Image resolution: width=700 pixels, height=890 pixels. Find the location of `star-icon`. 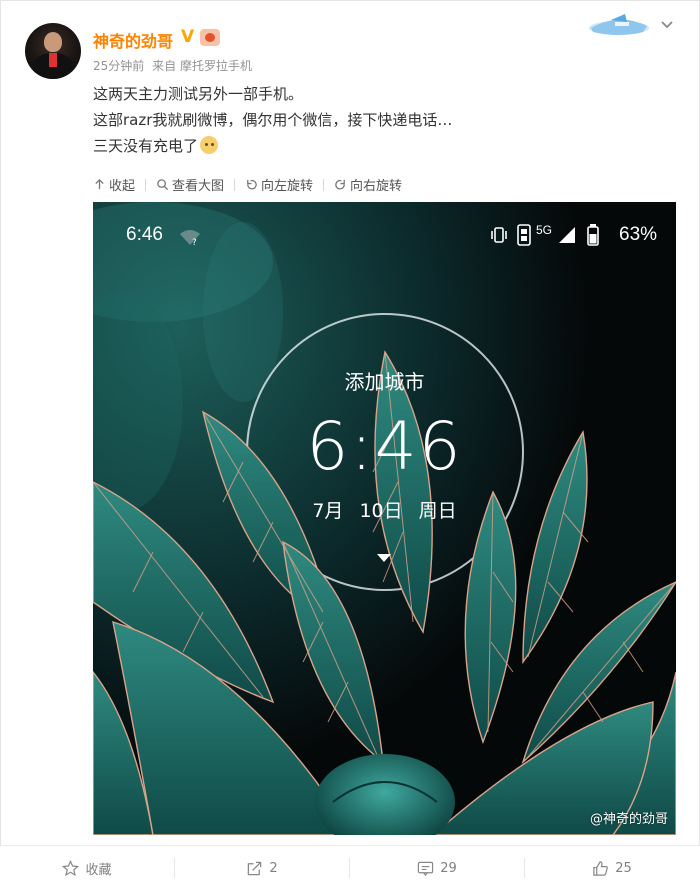

star-icon is located at coordinates (71, 867).